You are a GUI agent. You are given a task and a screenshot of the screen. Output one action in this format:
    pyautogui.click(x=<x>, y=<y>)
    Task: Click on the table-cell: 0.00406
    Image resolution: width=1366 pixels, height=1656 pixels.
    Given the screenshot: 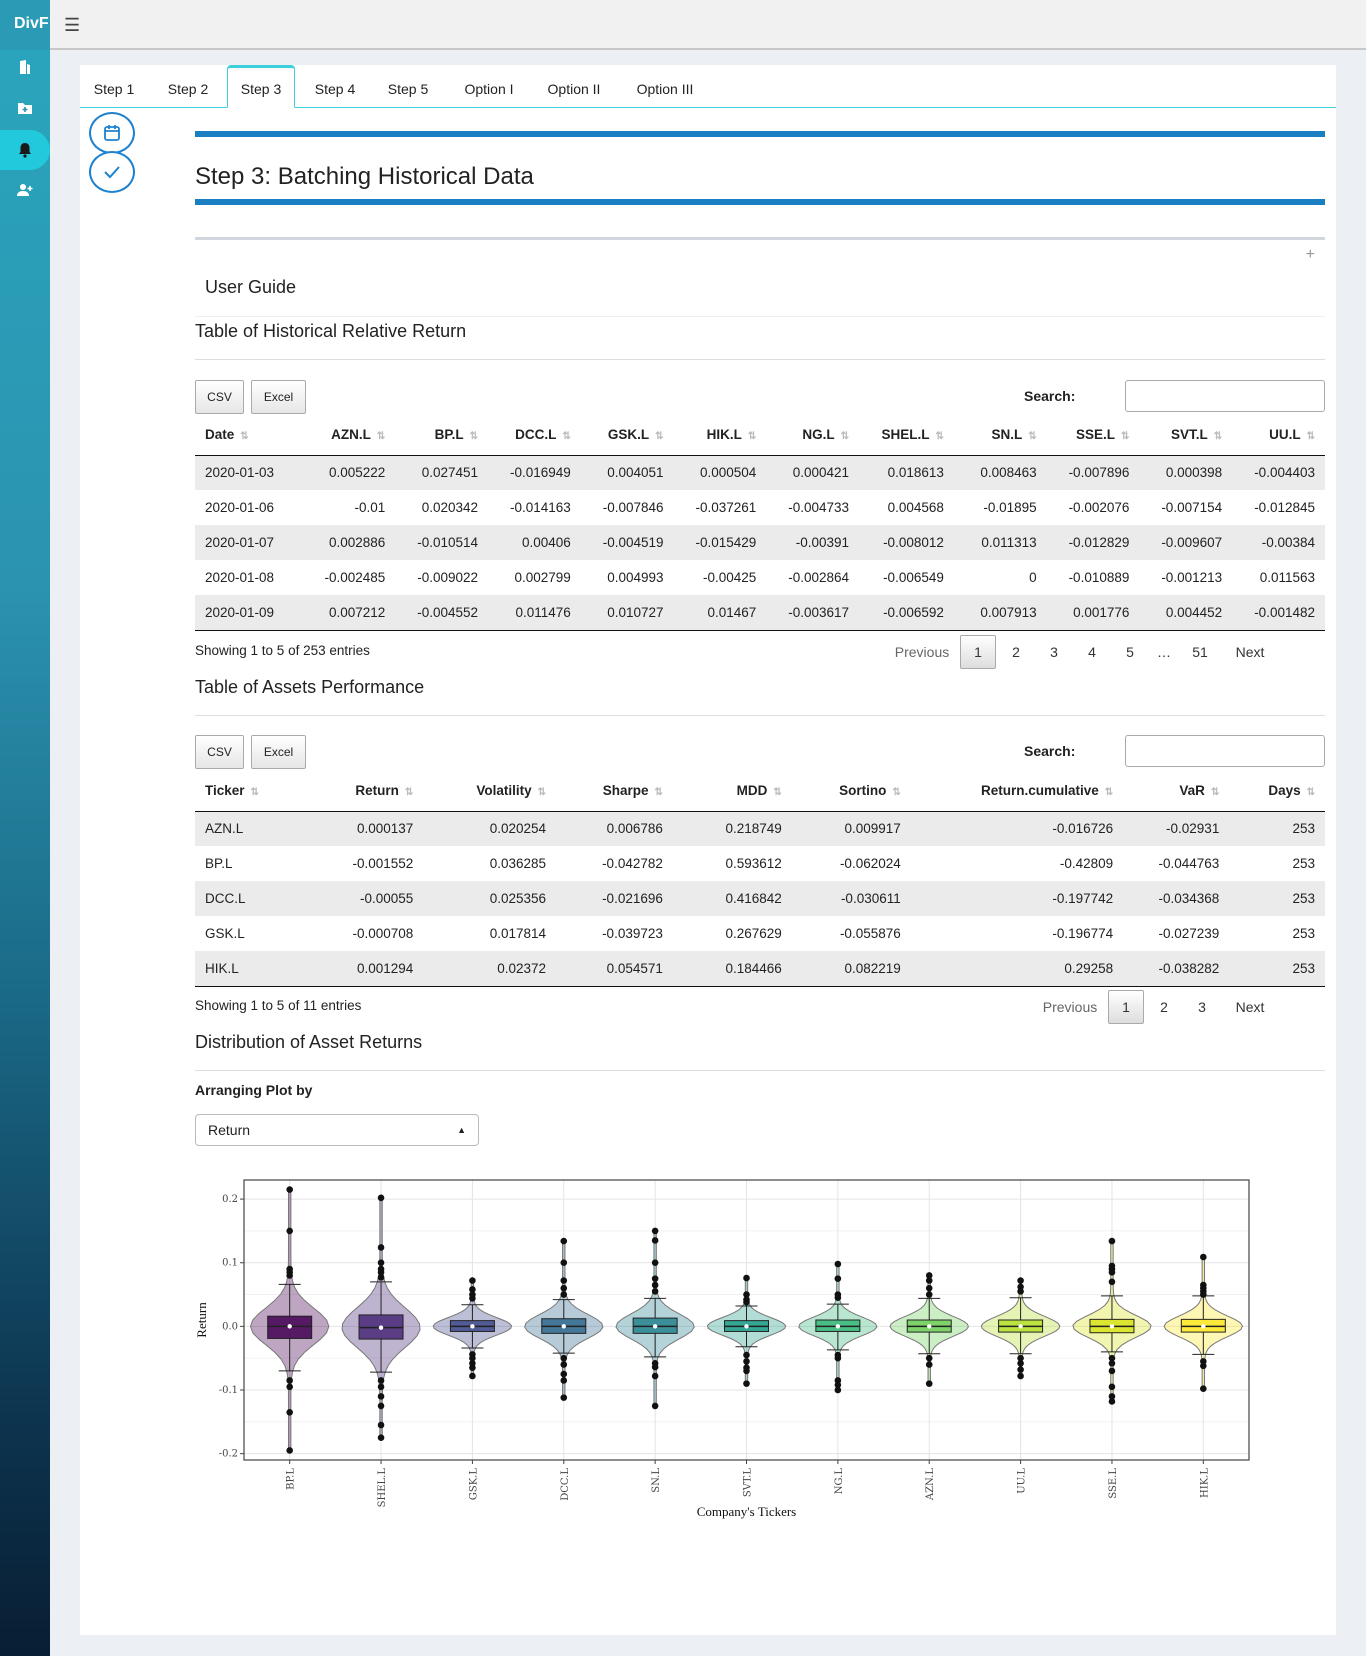 What is the action you would take?
    pyautogui.click(x=534, y=542)
    